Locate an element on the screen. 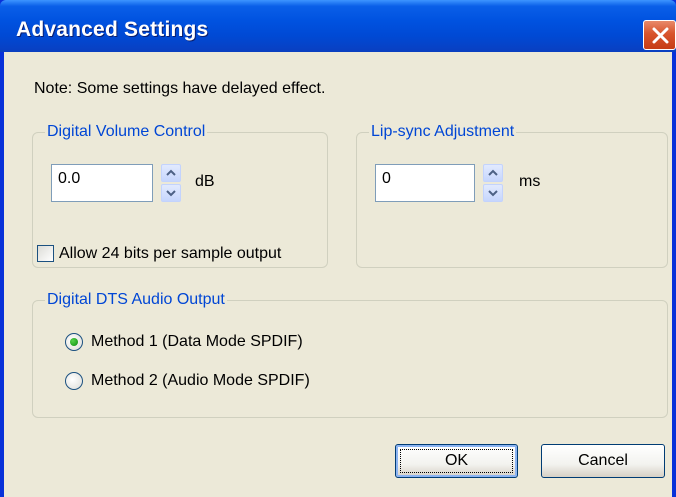  radio-selected-dot is located at coordinates (74, 342).